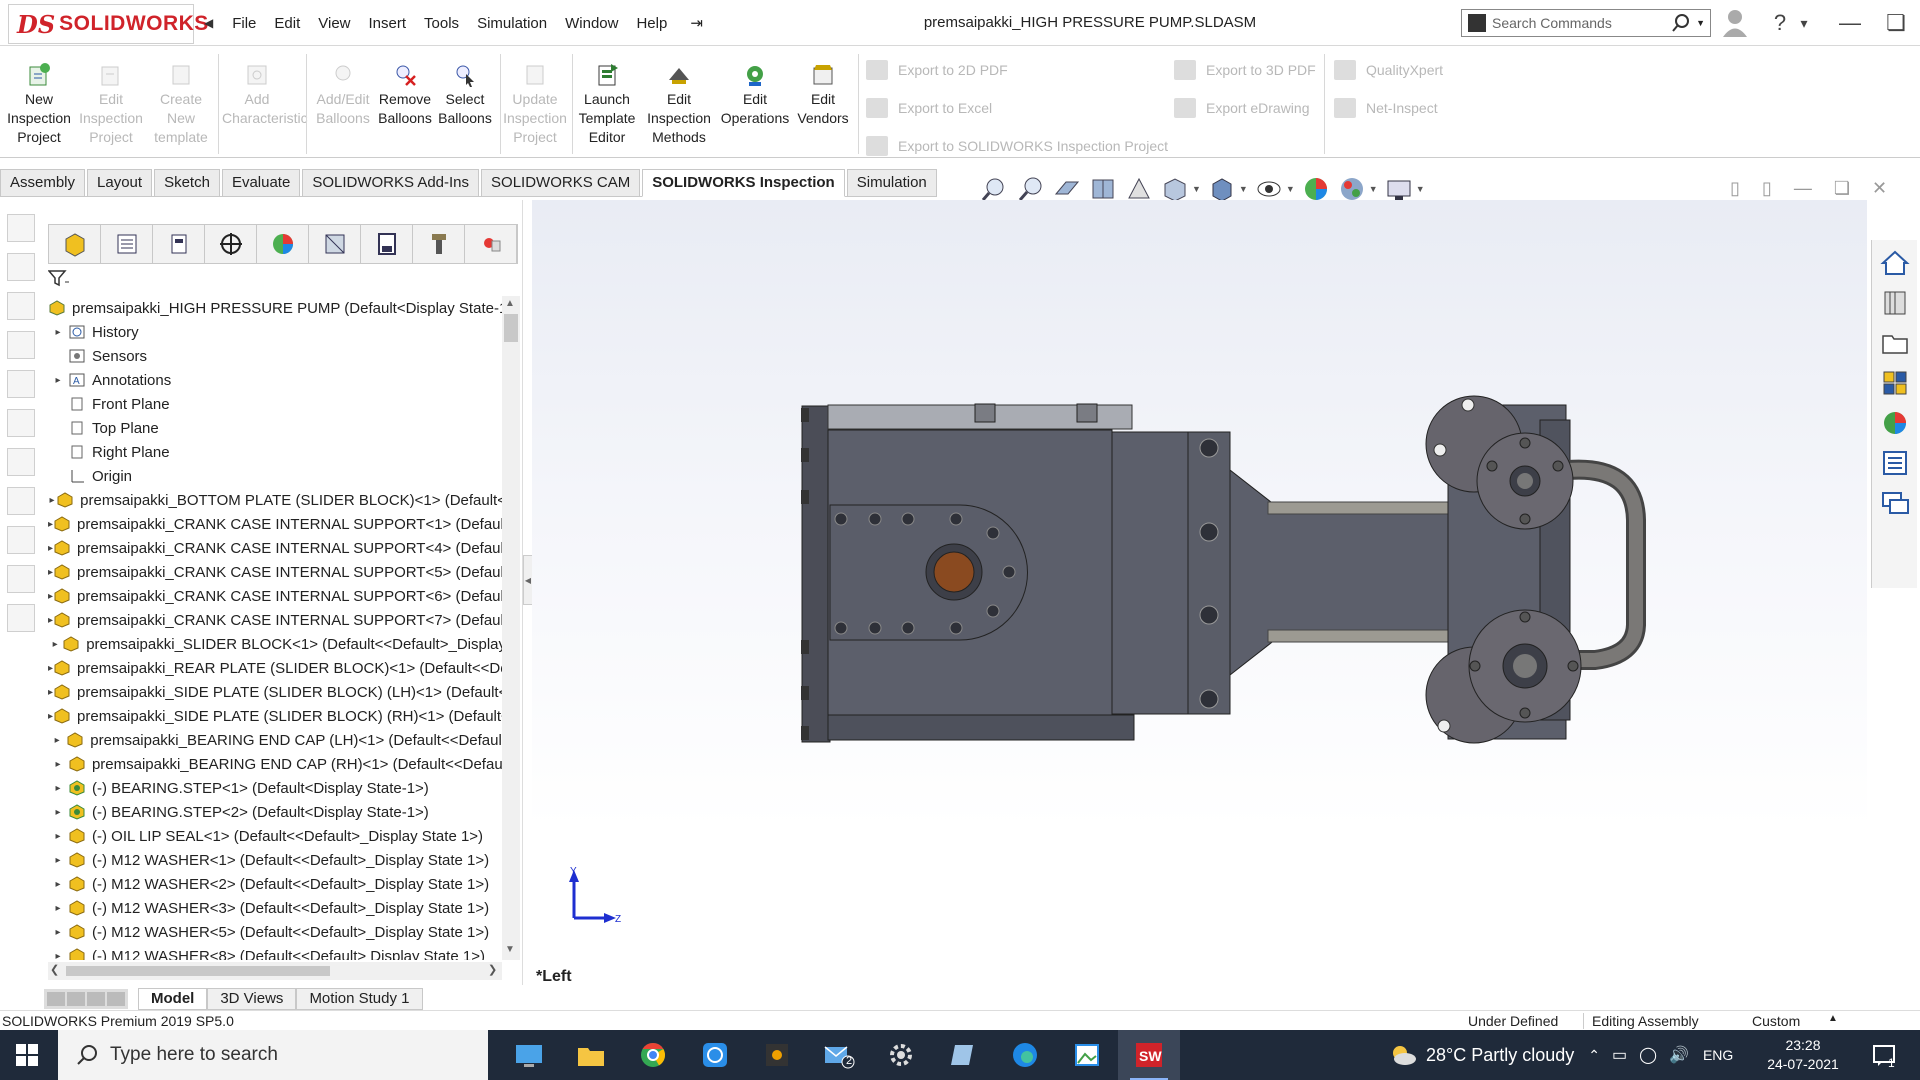 This screenshot has width=1920, height=1080. Describe the element at coordinates (465, 95) in the screenshot. I see `select-balloons-button: Select Balloons` at that location.